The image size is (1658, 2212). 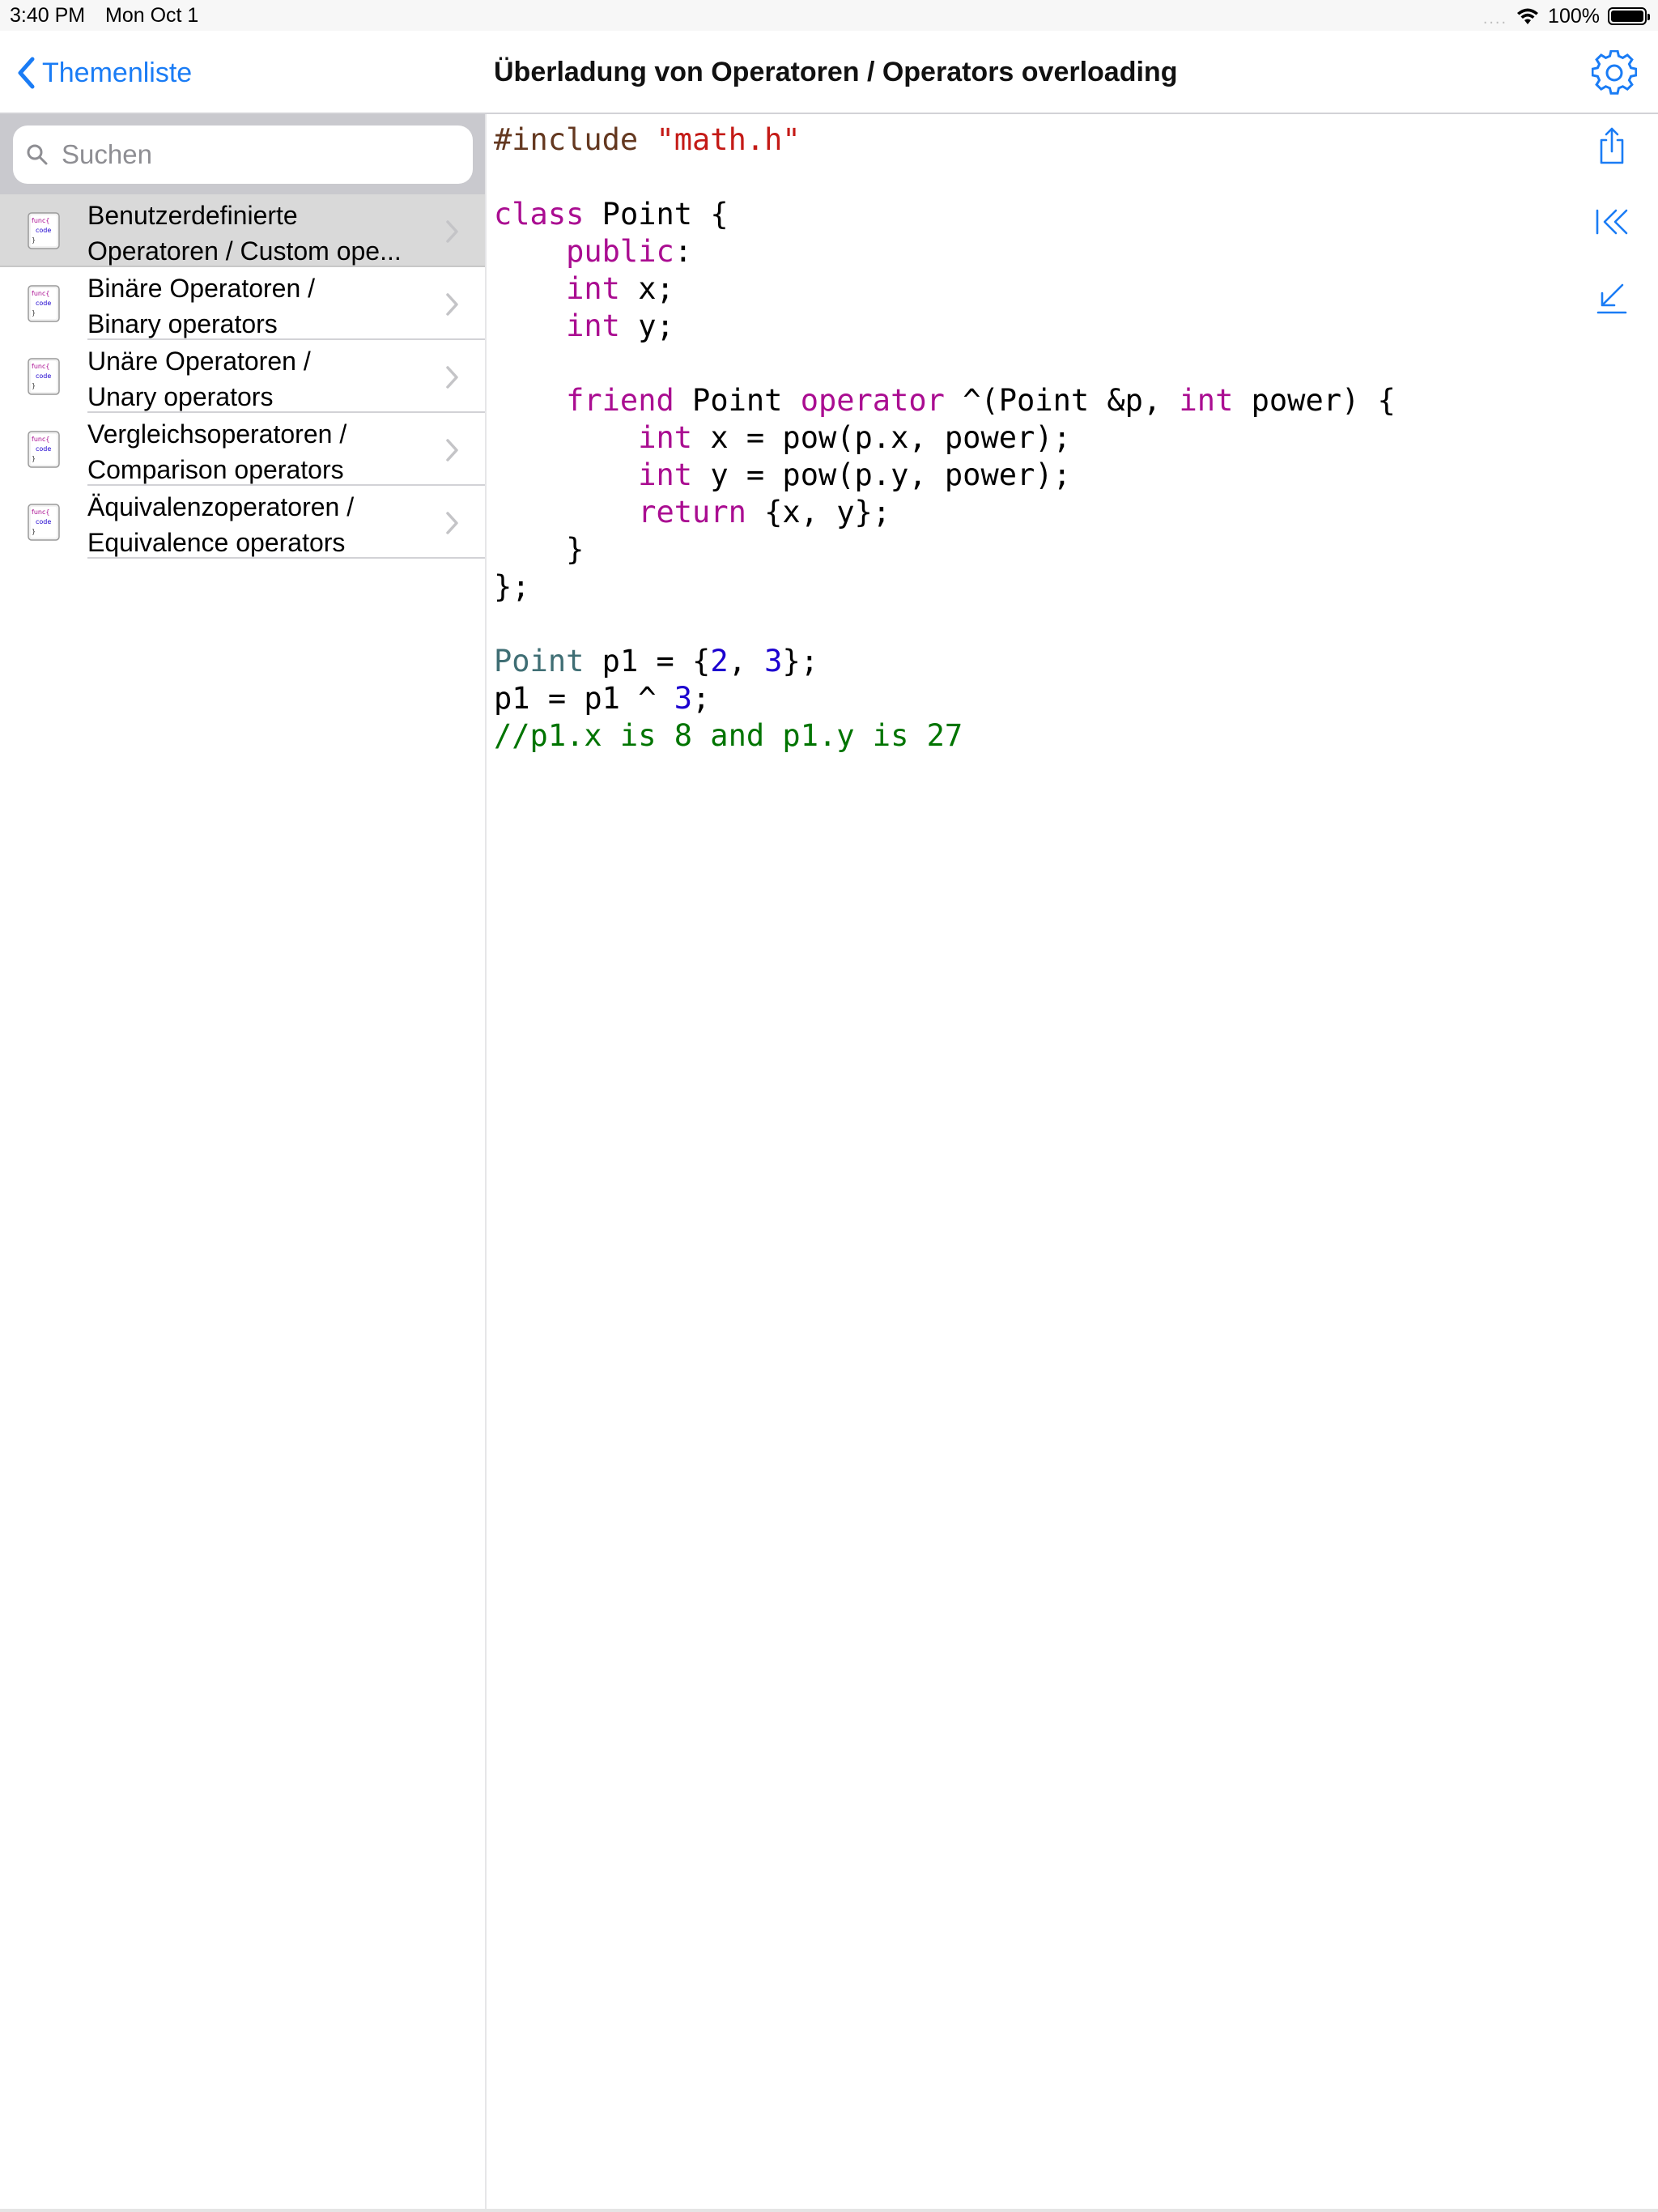 What do you see at coordinates (728, 736) in the screenshot?
I see `code-token: //p1.x is 8 and p1.y is 27` at bounding box center [728, 736].